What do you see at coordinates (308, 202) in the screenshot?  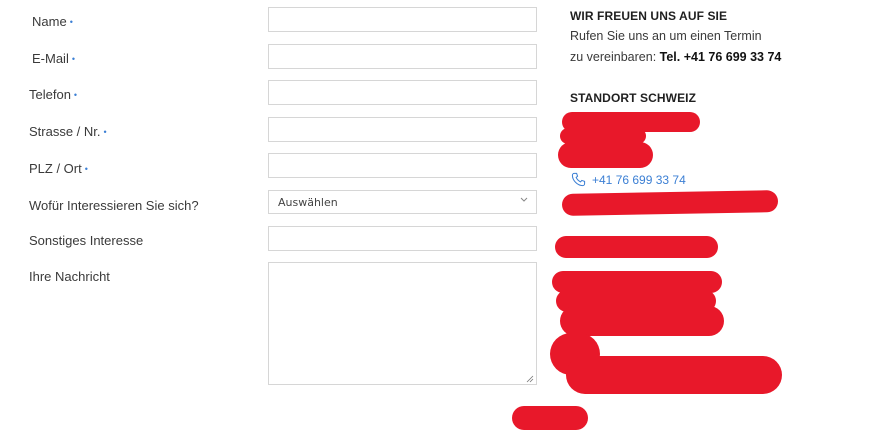 I see `select-value: Auswählen` at bounding box center [308, 202].